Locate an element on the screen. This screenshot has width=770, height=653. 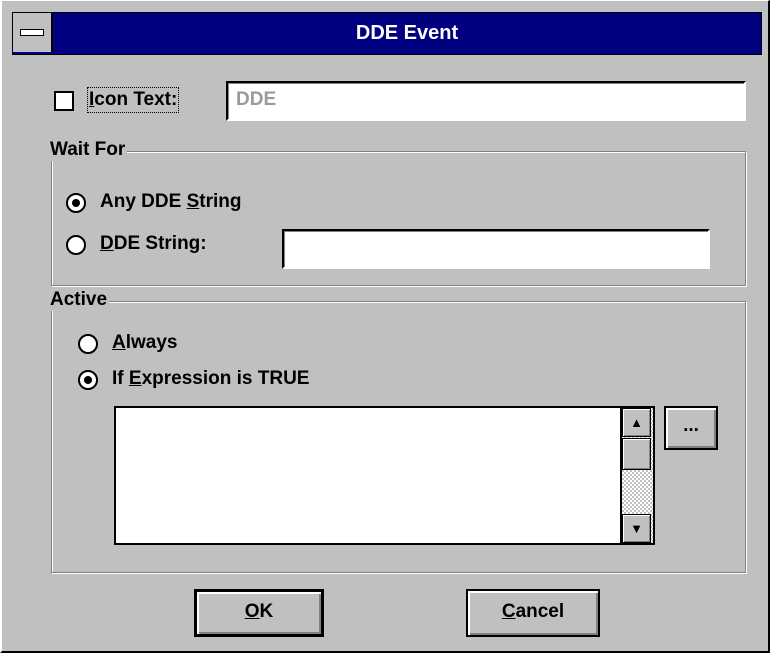
icon-text-checkbox is located at coordinates (64, 101).